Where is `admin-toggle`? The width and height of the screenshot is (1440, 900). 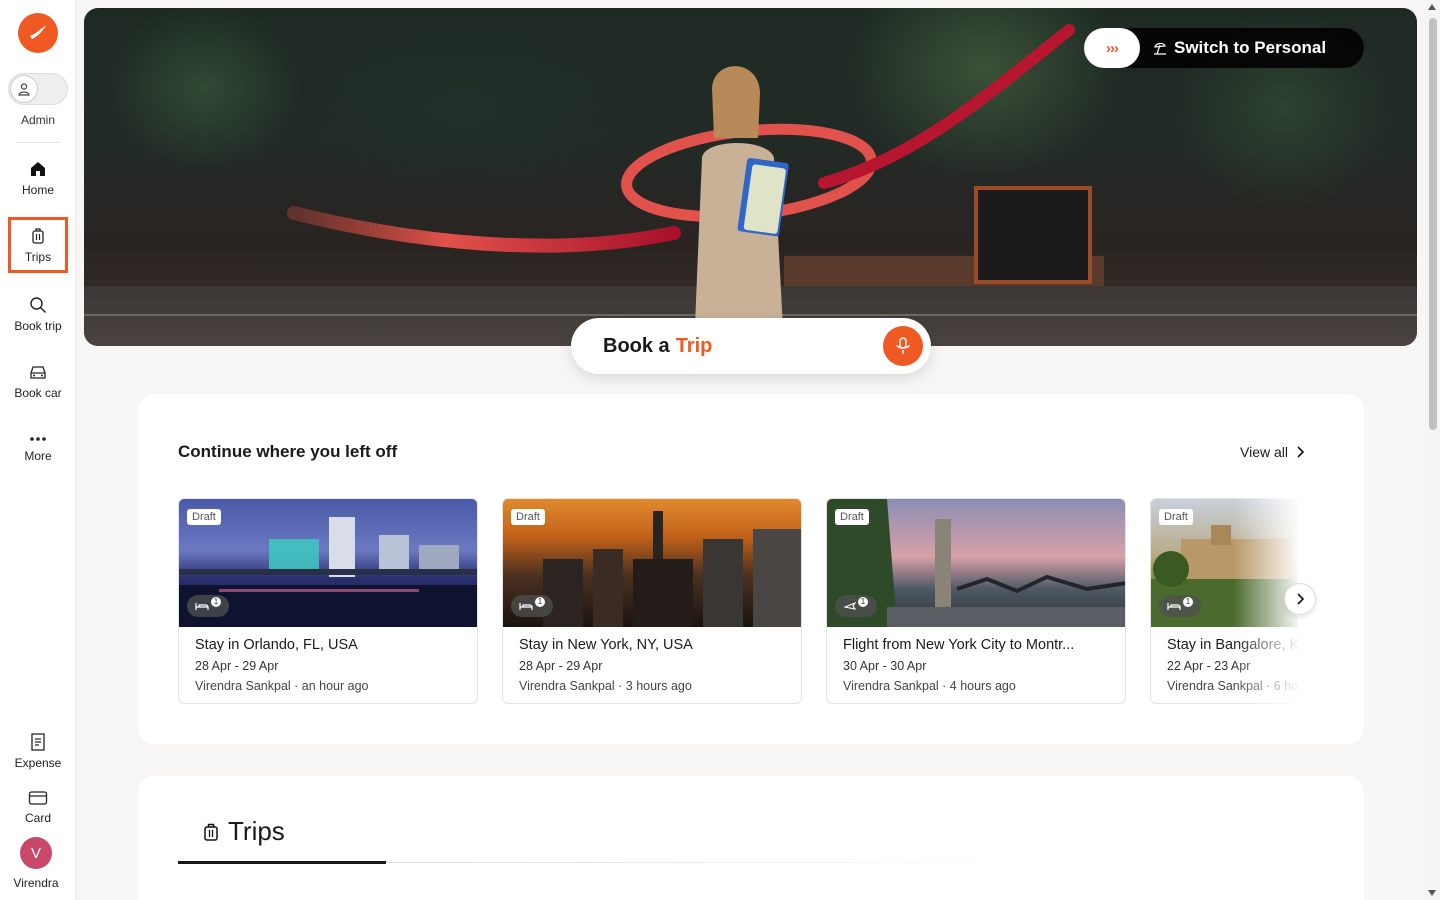 admin-toggle is located at coordinates (38, 89).